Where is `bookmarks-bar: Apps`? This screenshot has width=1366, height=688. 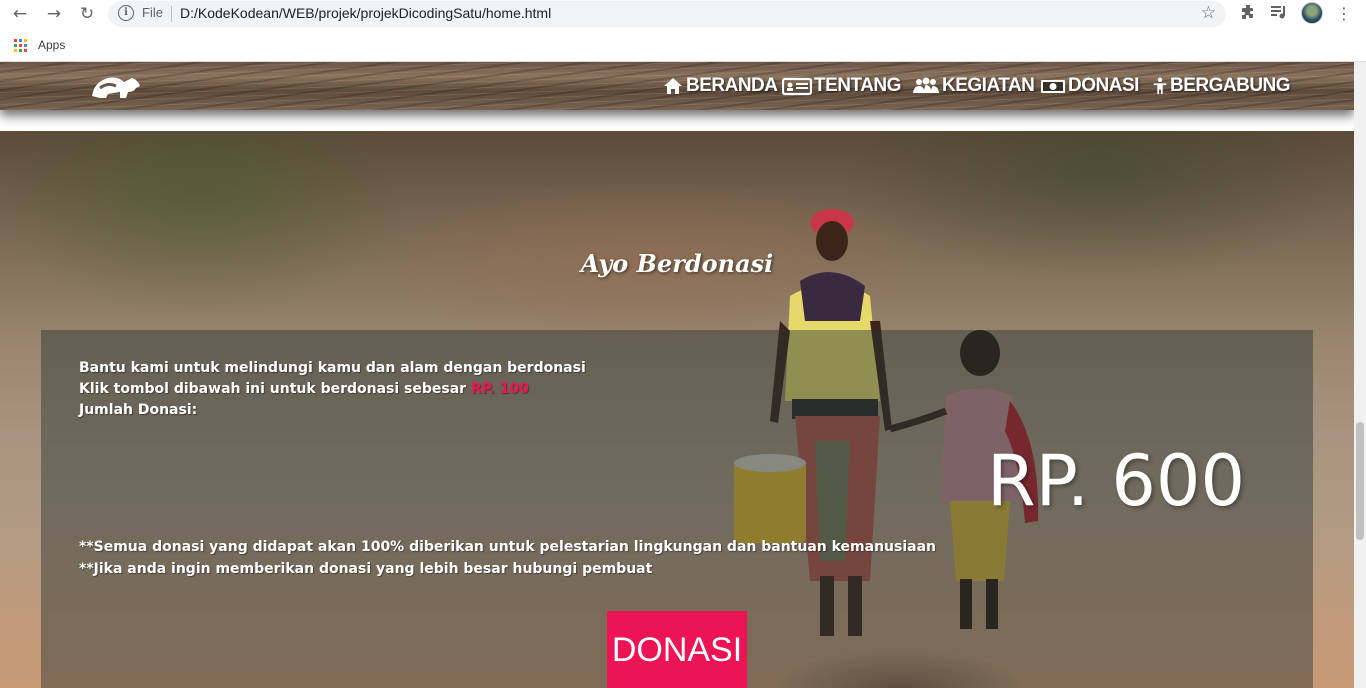 bookmarks-bar: Apps is located at coordinates (683, 45).